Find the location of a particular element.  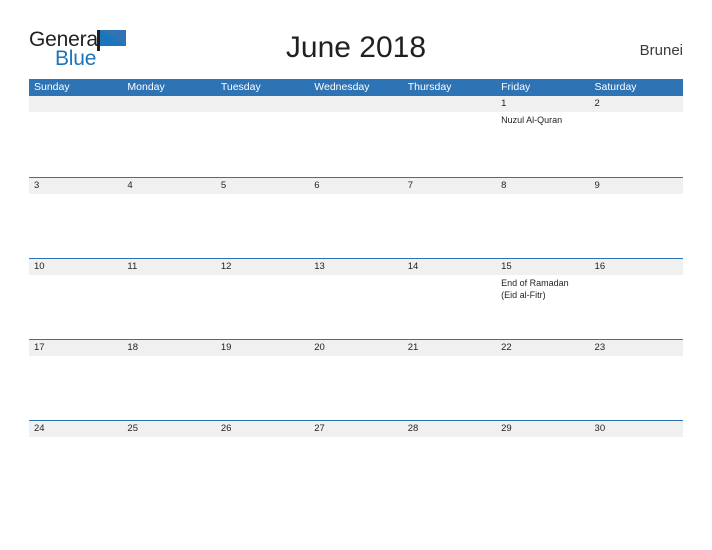

day-number: 5 is located at coordinates (223, 185).